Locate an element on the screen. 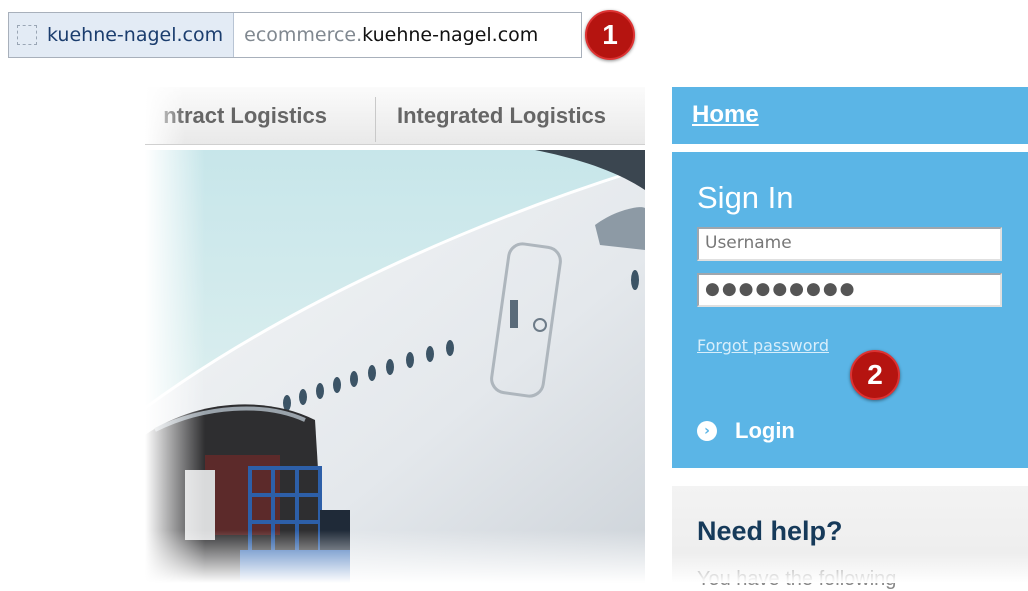  help-title: Need help? is located at coordinates (770, 531).